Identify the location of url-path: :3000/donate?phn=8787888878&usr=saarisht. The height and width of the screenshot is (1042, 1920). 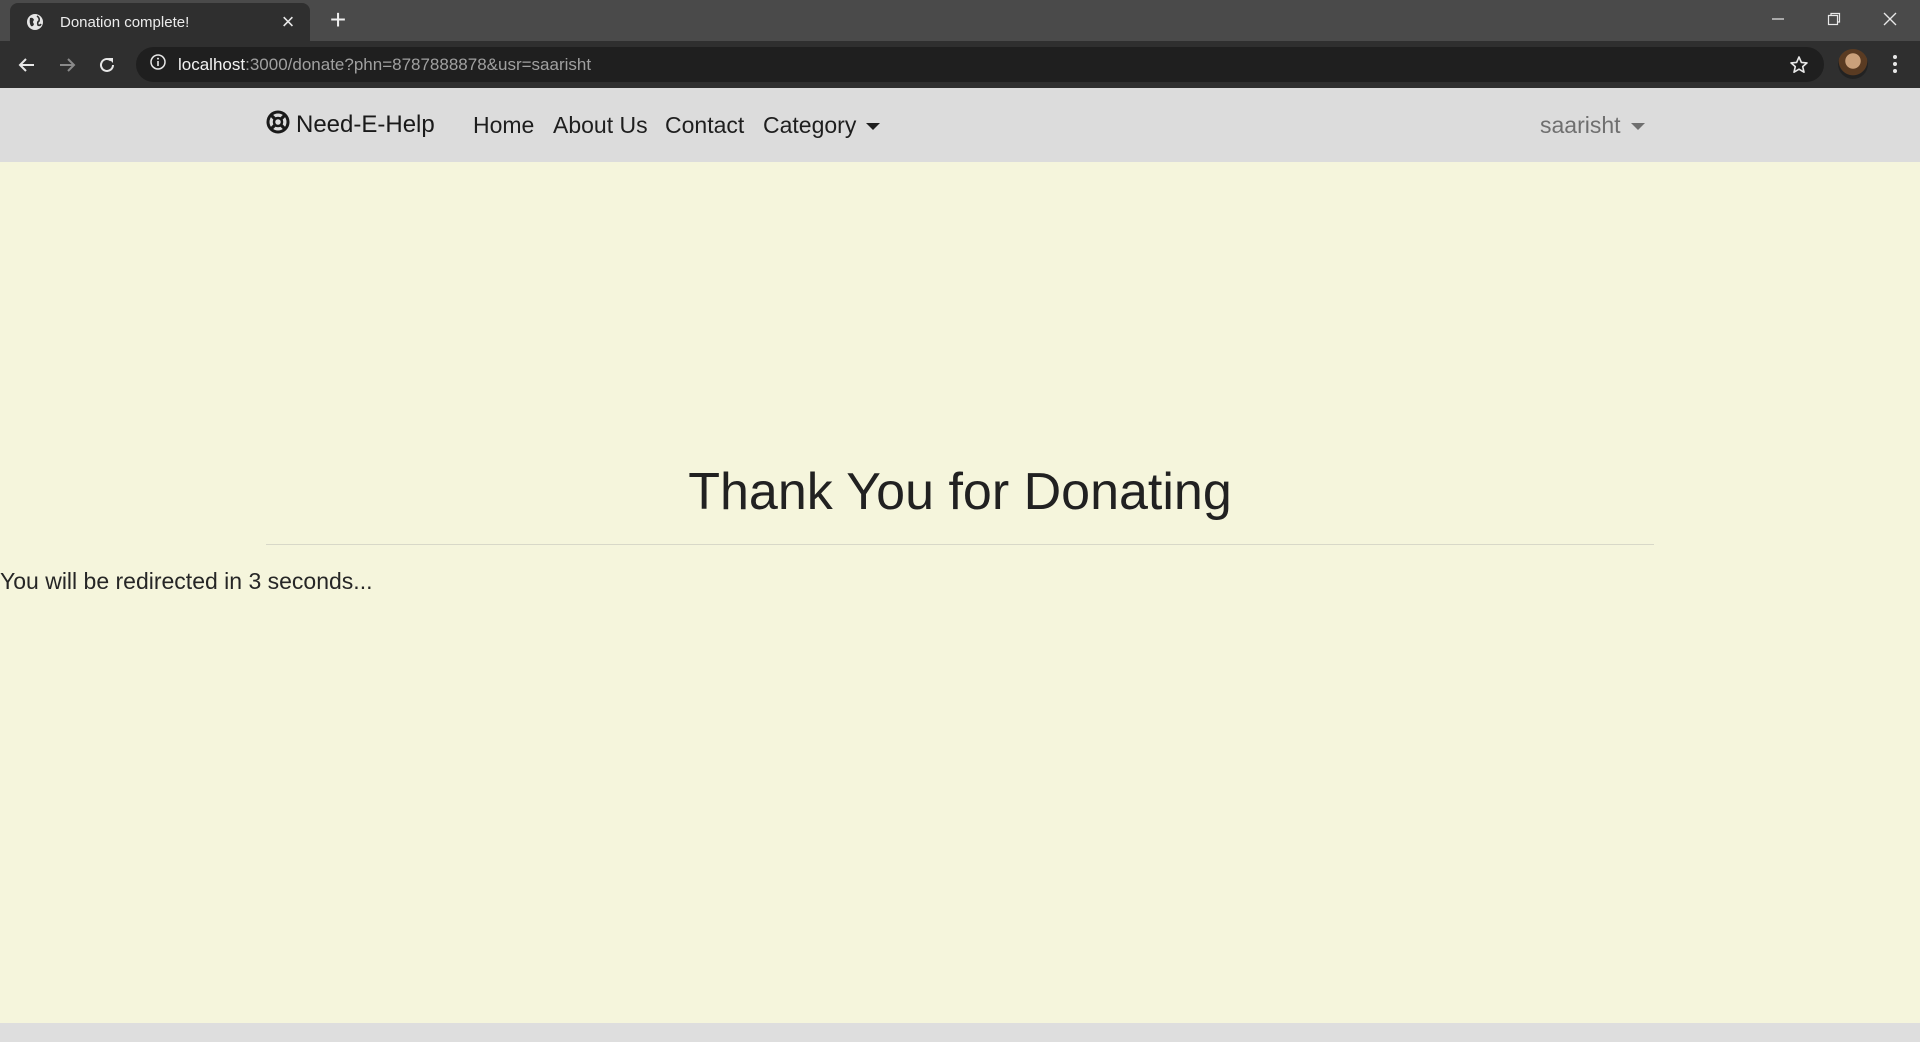
(418, 64).